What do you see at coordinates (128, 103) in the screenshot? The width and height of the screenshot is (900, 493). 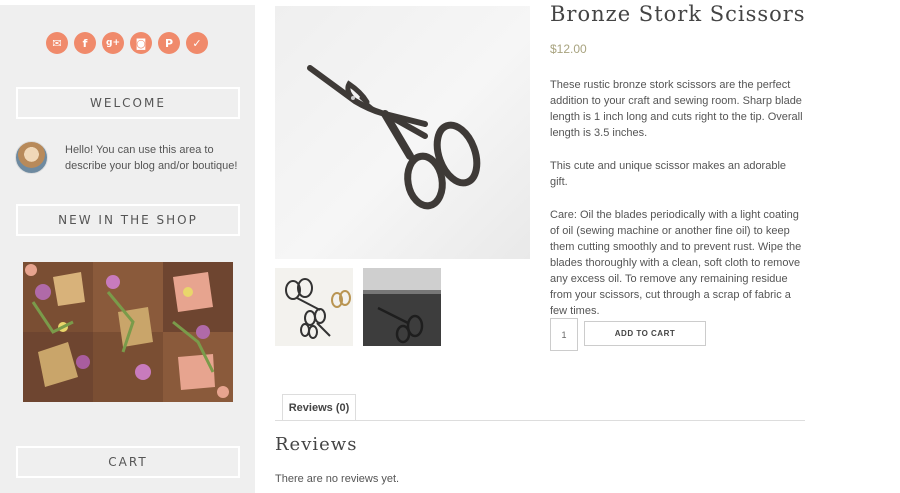 I see `welcome-heading: WELCOME` at bounding box center [128, 103].